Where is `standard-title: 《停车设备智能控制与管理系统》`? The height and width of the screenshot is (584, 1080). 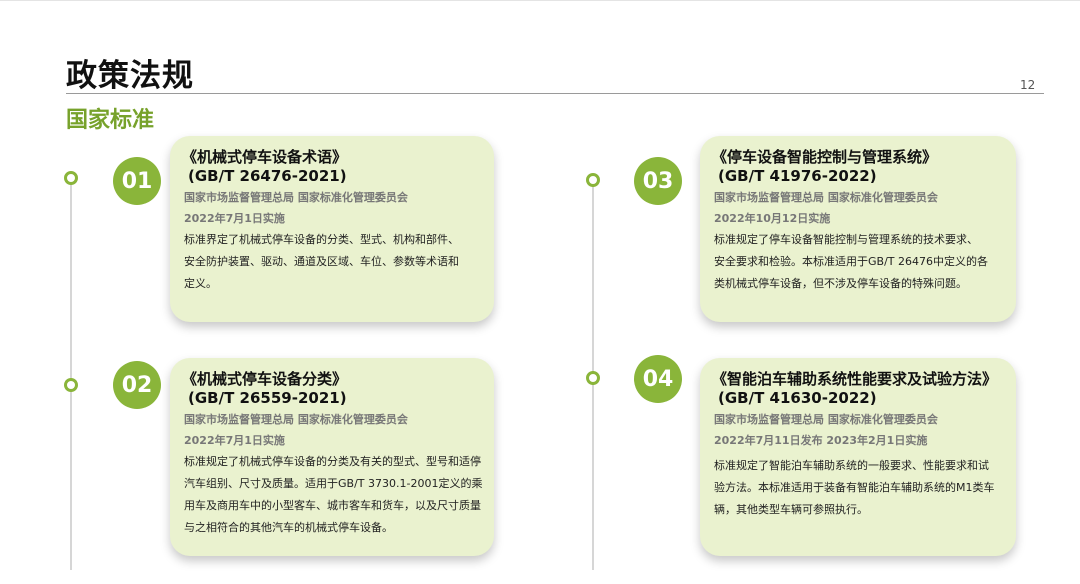
standard-title: 《停车设备智能控制与管理系统》 is located at coordinates (825, 157).